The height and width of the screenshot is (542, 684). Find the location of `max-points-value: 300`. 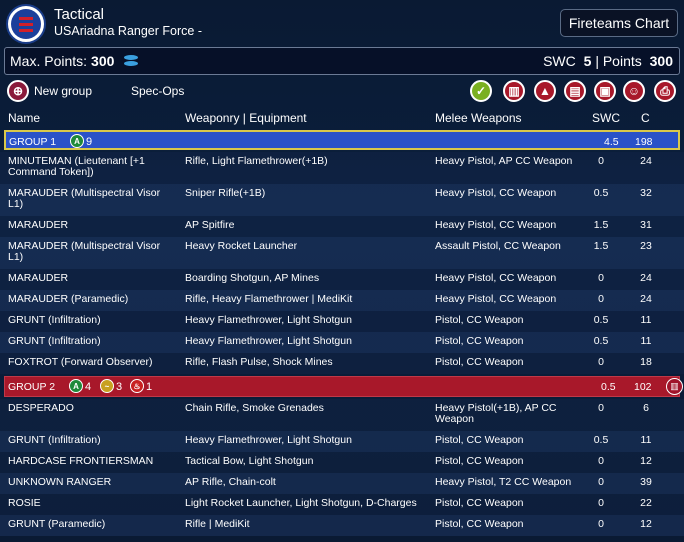

max-points-value: 300 is located at coordinates (102, 61).